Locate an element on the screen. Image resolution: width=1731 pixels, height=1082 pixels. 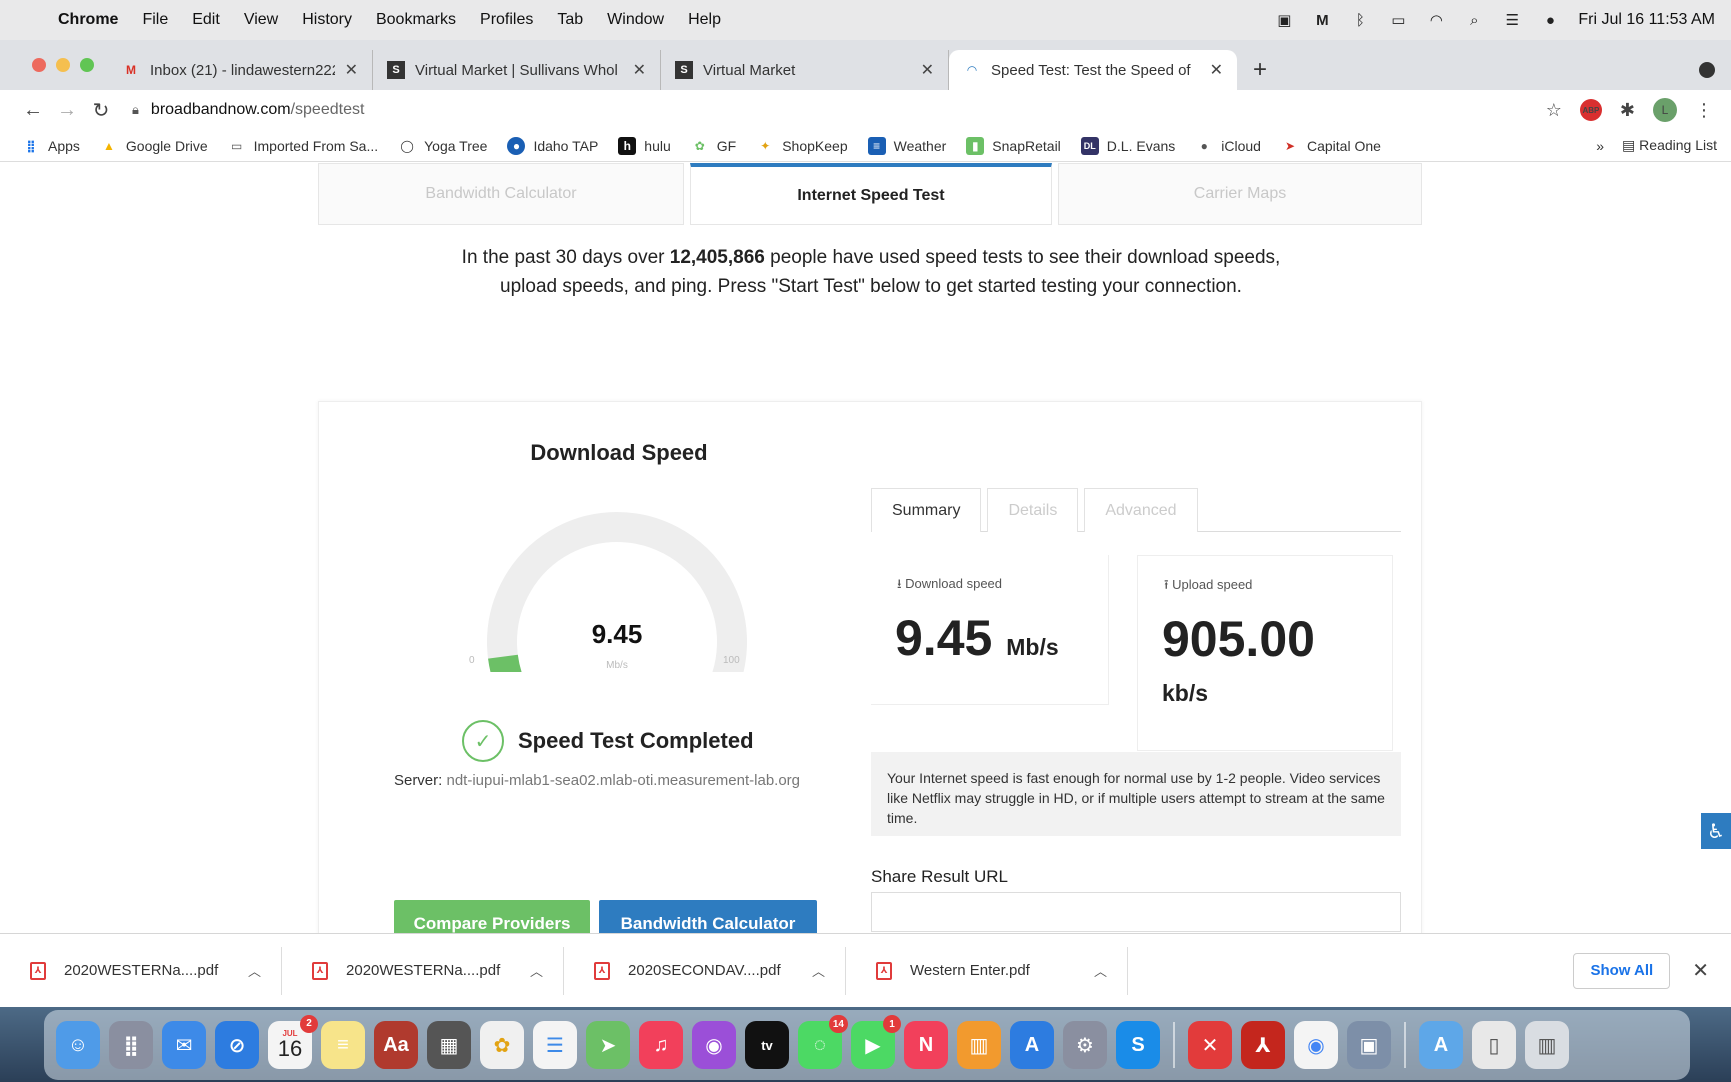
extensions-puzzle-icon: ✱ is located at coordinates (1627, 110).